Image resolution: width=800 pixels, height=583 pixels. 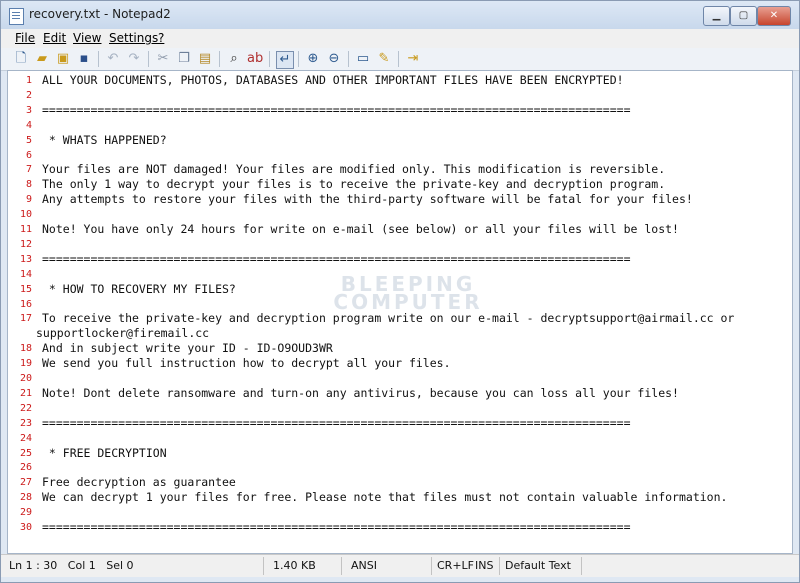 What do you see at coordinates (25, 349) in the screenshot?
I see `line-number: 18` at bounding box center [25, 349].